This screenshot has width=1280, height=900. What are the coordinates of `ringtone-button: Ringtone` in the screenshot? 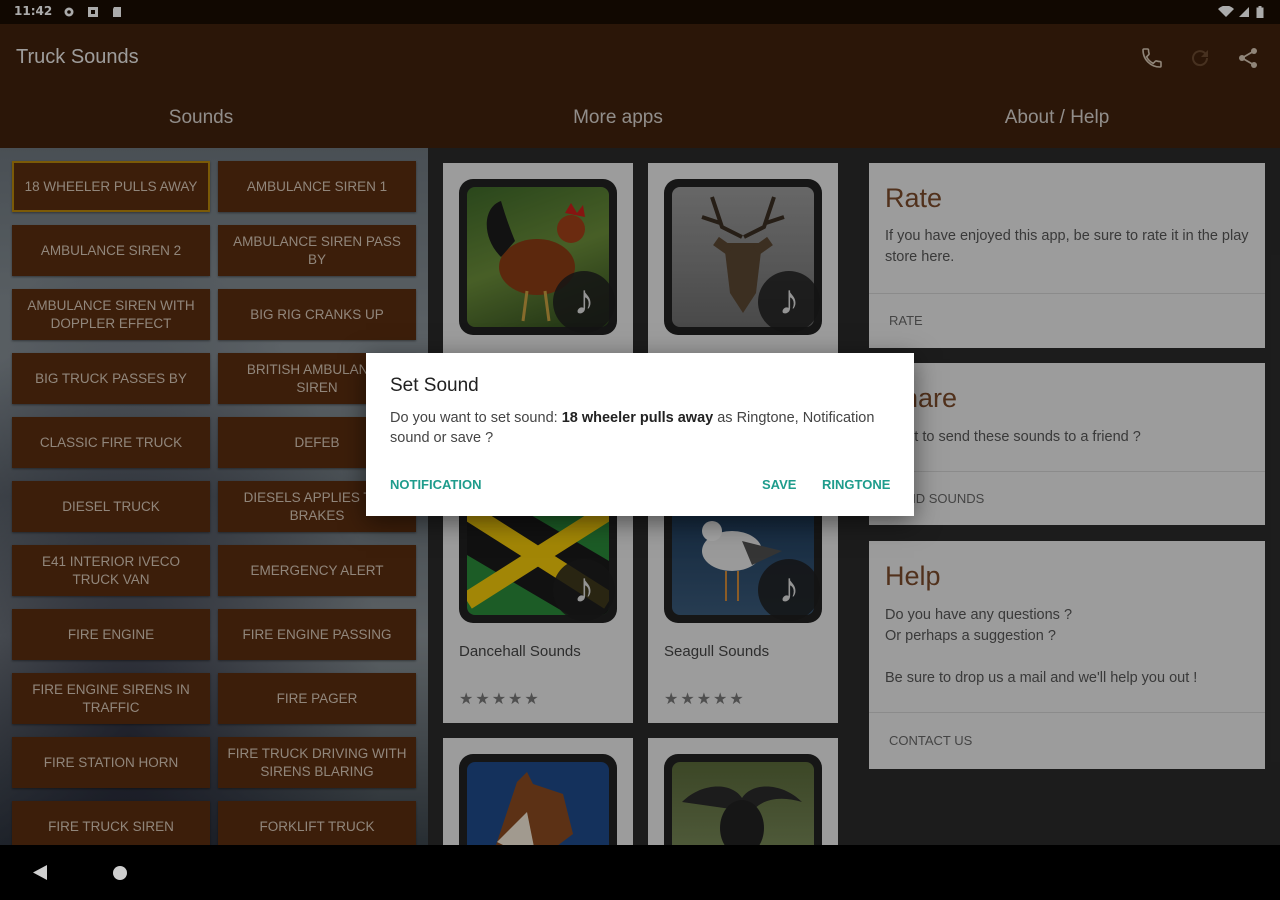 It's located at (856, 484).